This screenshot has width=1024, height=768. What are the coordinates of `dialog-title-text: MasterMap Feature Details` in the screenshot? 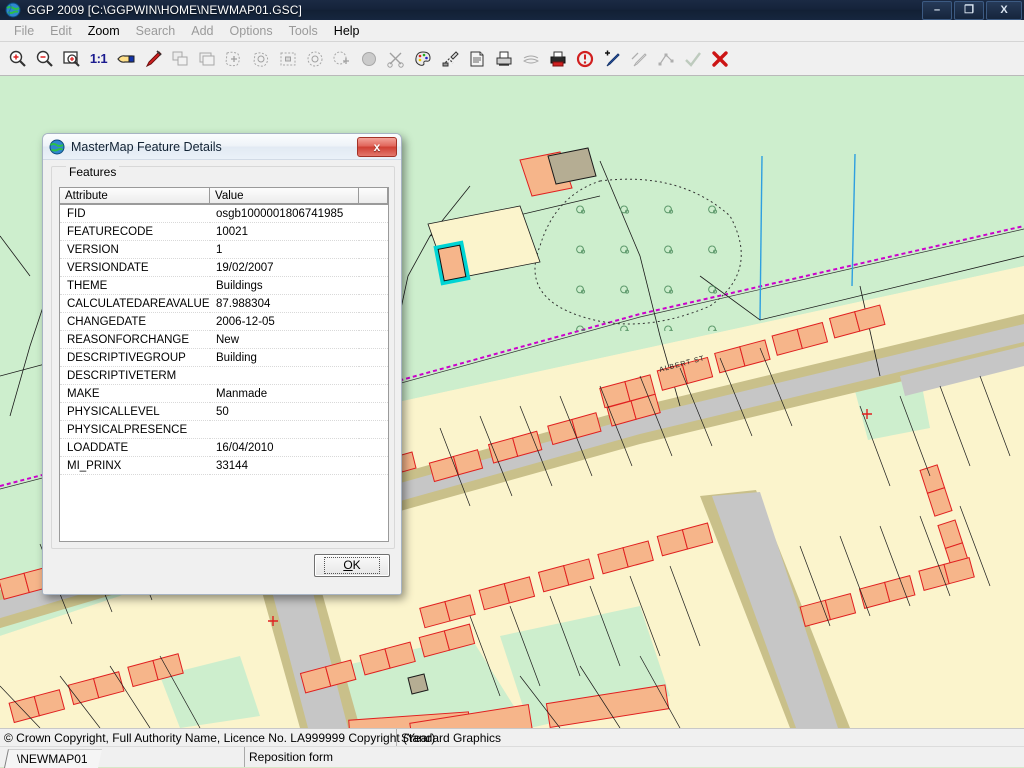 It's located at (146, 146).